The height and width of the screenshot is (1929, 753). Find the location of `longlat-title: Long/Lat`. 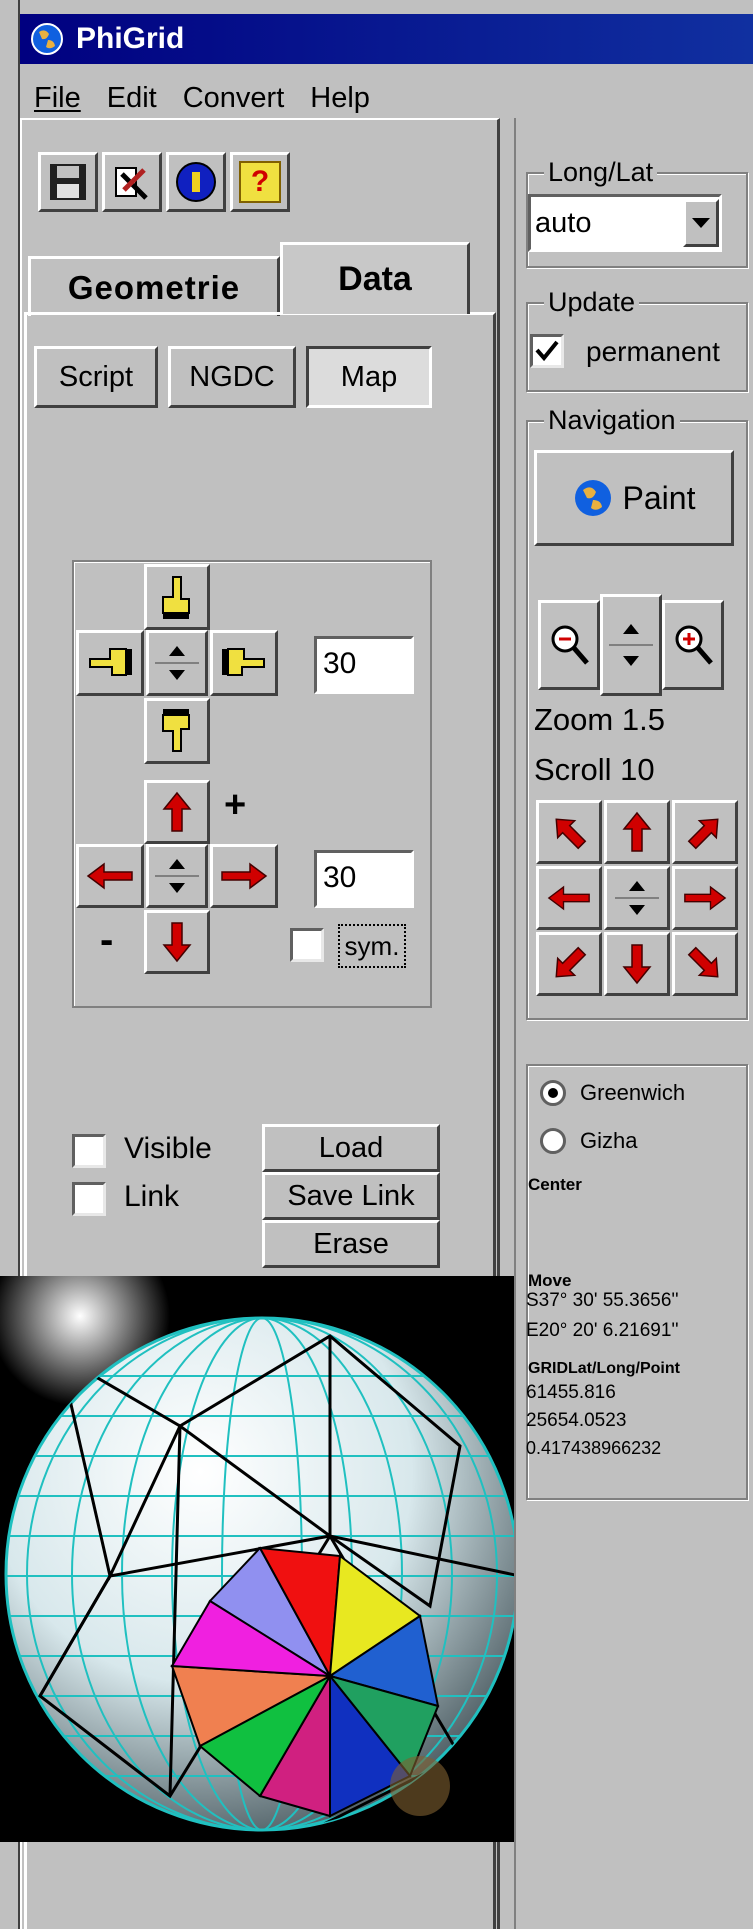

longlat-title: Long/Lat is located at coordinates (601, 172).